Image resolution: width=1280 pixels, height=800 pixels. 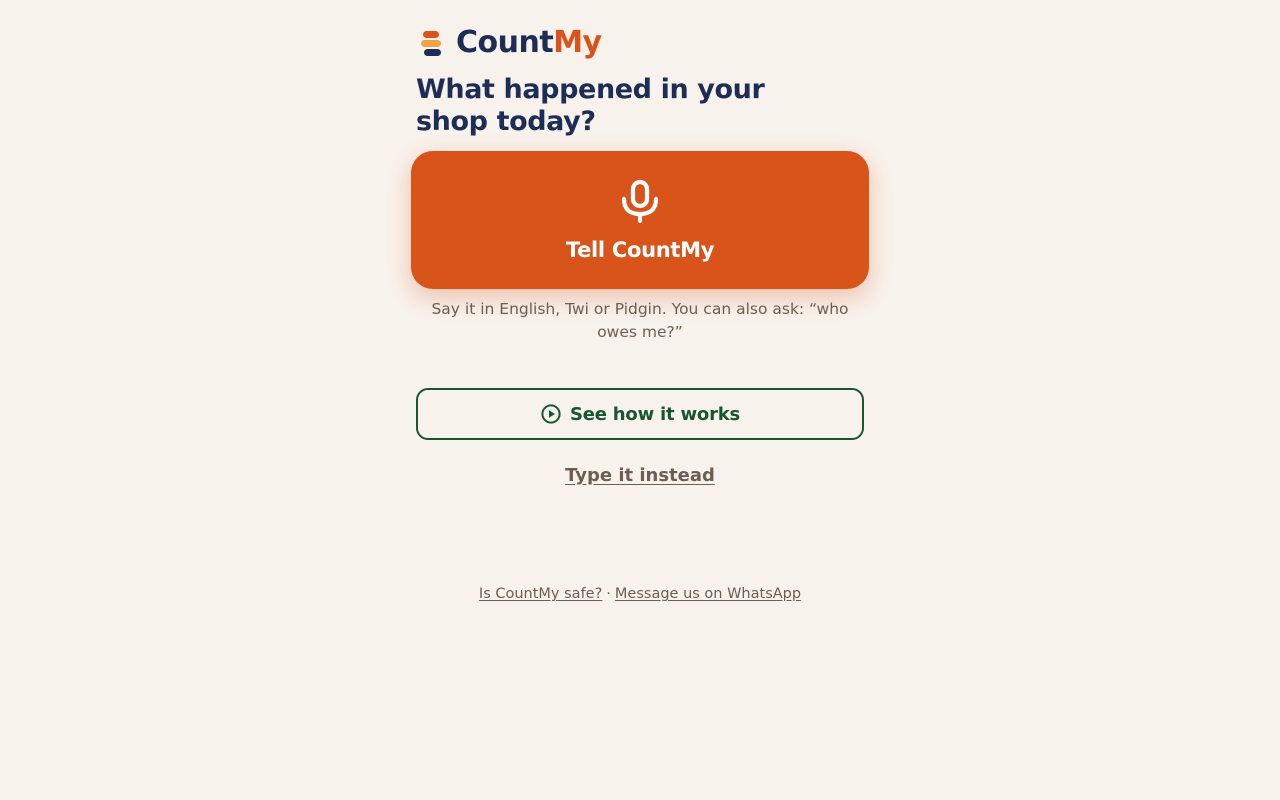 What do you see at coordinates (433, 43) in the screenshot?
I see `logo-stack-icon` at bounding box center [433, 43].